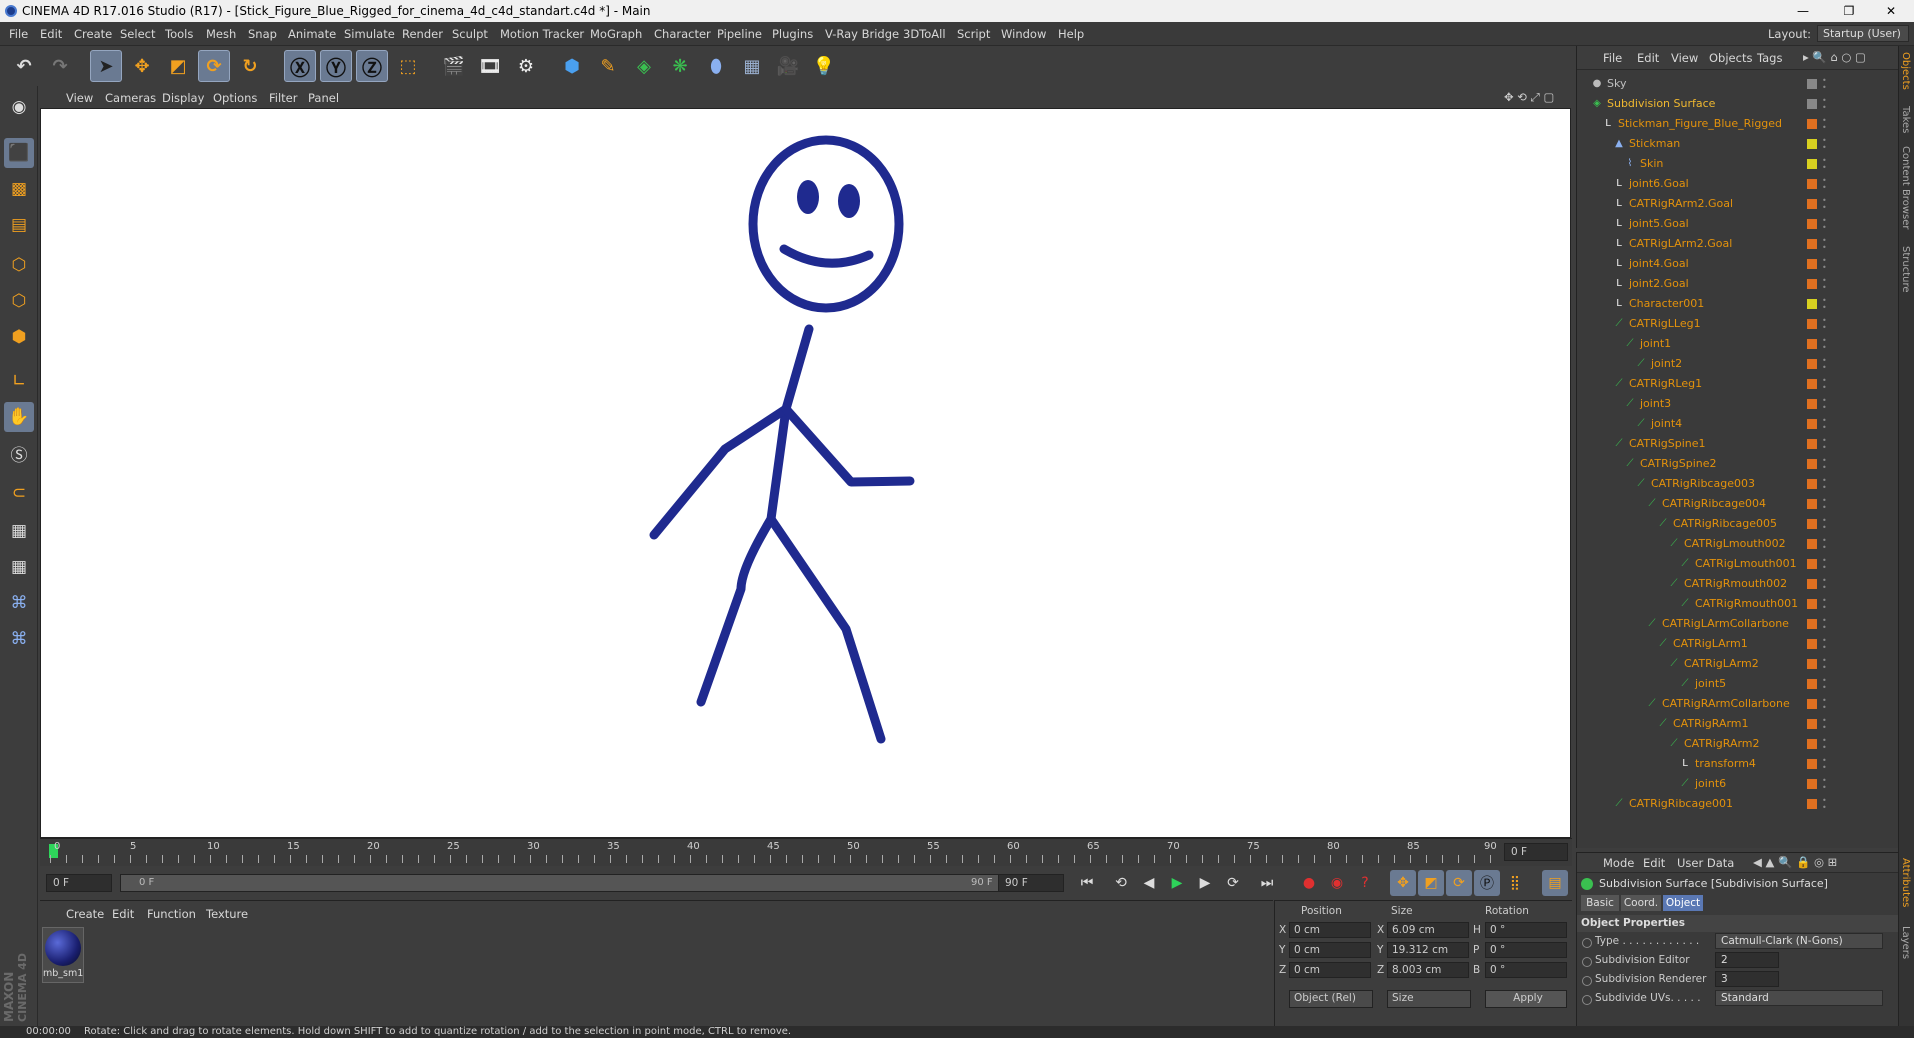  Describe the element at coordinates (283, 98) in the screenshot. I see `viewport-menu-filter: Filter` at that location.